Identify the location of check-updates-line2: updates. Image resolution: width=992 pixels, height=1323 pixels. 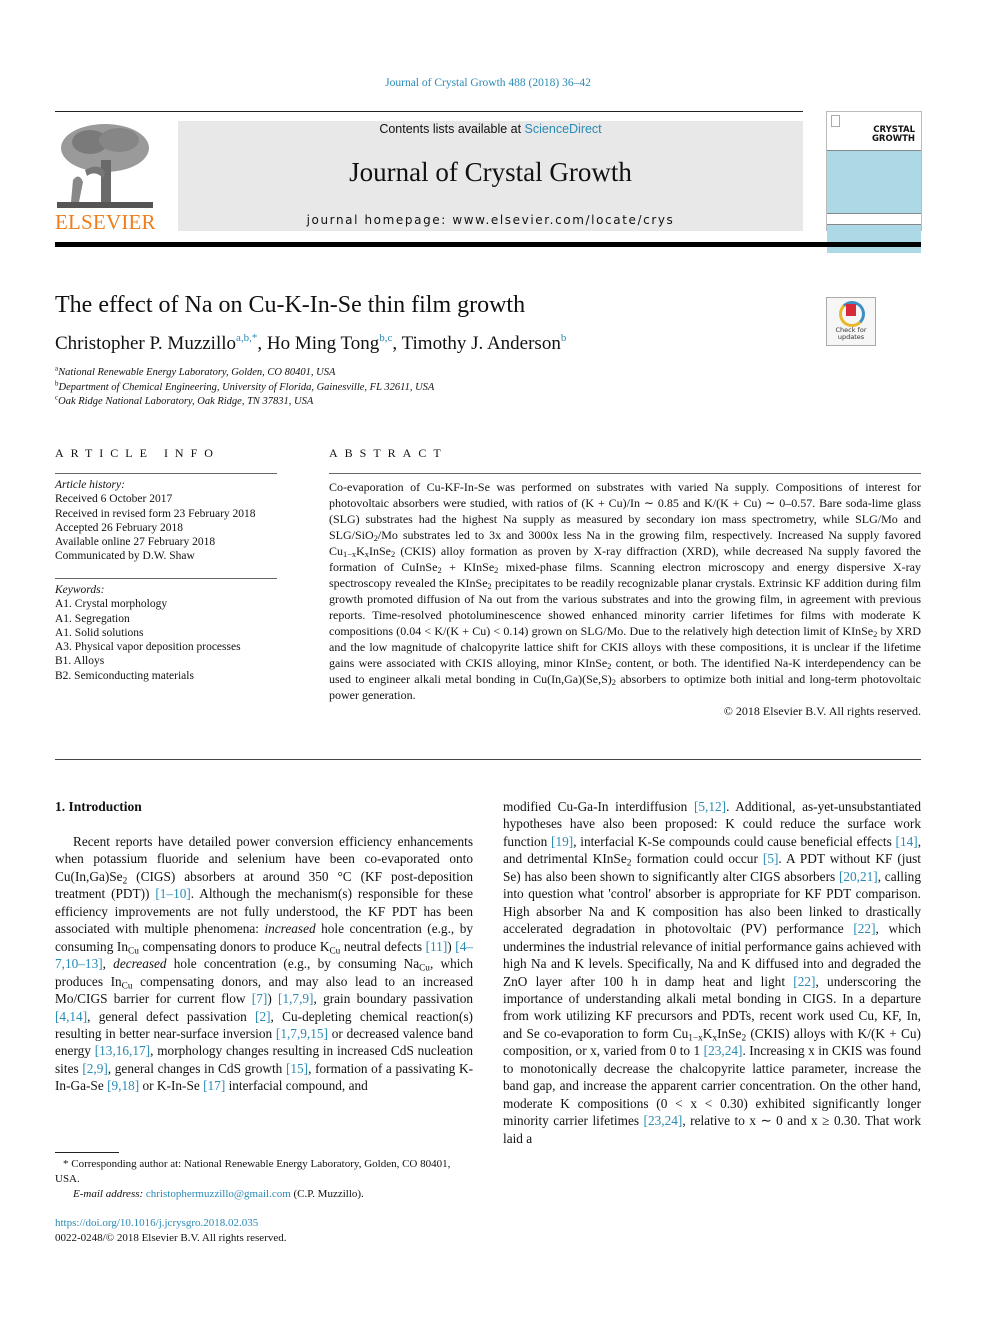
(851, 337).